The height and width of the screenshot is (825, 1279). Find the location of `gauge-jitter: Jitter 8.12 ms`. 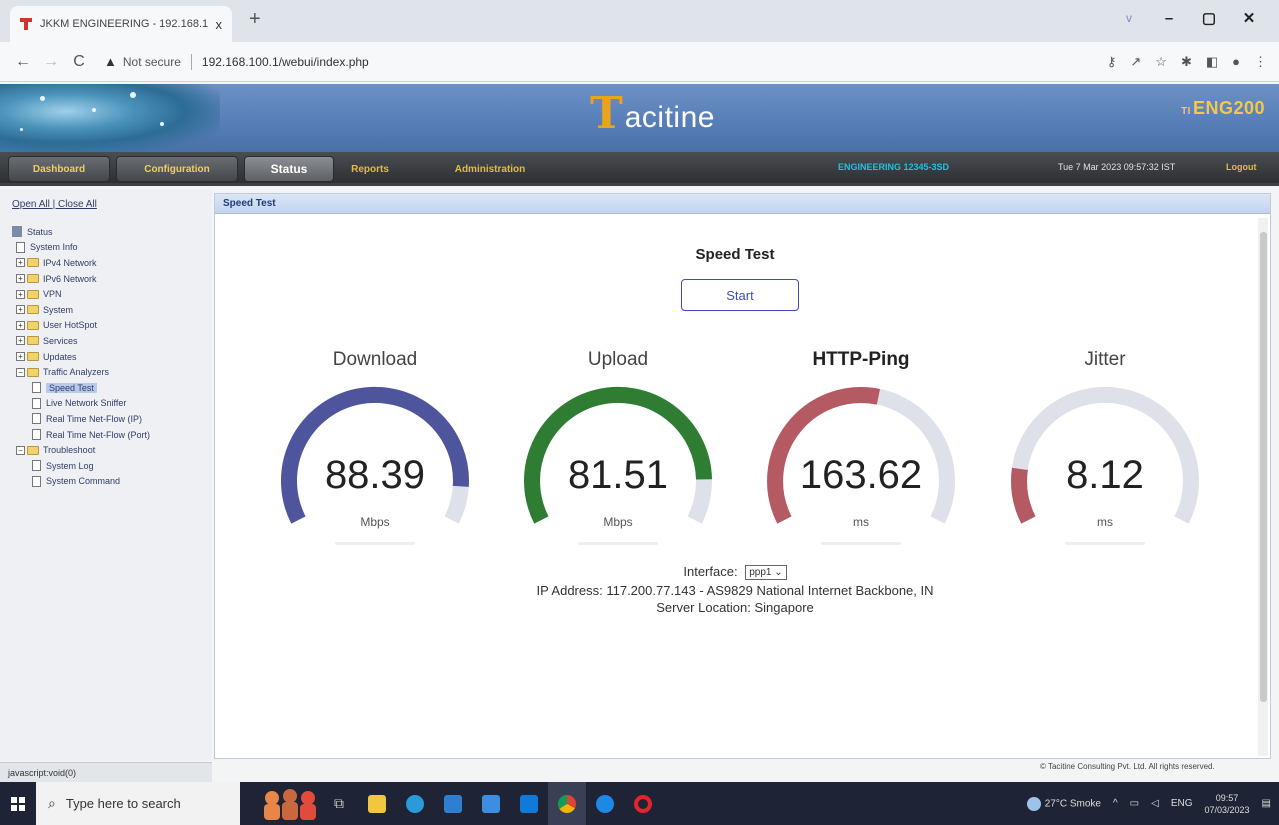

gauge-jitter: Jitter 8.12 ms is located at coordinates (1105, 449).